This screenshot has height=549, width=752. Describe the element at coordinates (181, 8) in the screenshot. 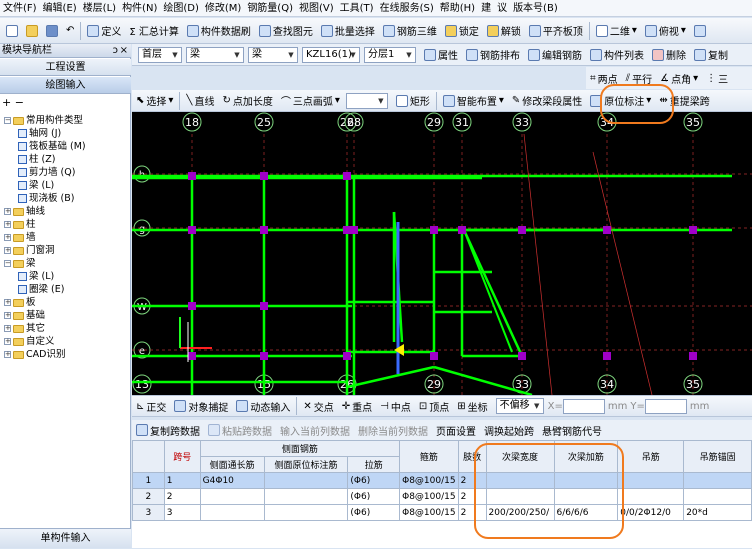

I see `menu-item: 绘图(D)` at that location.